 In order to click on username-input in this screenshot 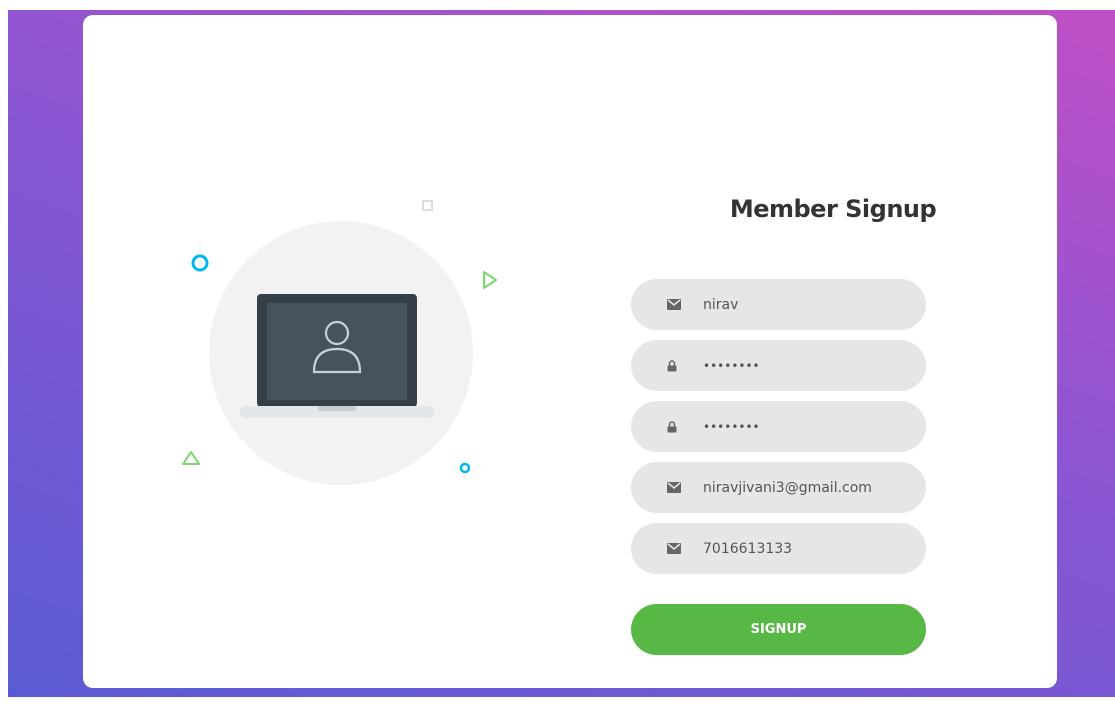, I will do `click(808, 304)`.